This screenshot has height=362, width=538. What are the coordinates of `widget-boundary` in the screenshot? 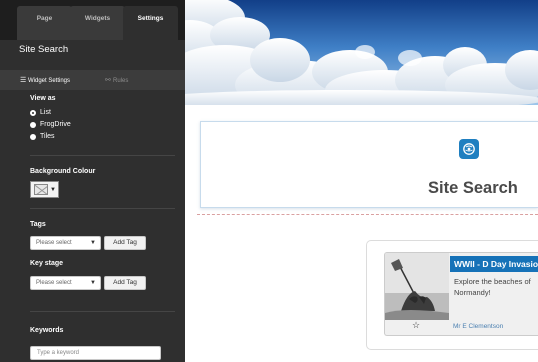 It's located at (367, 214).